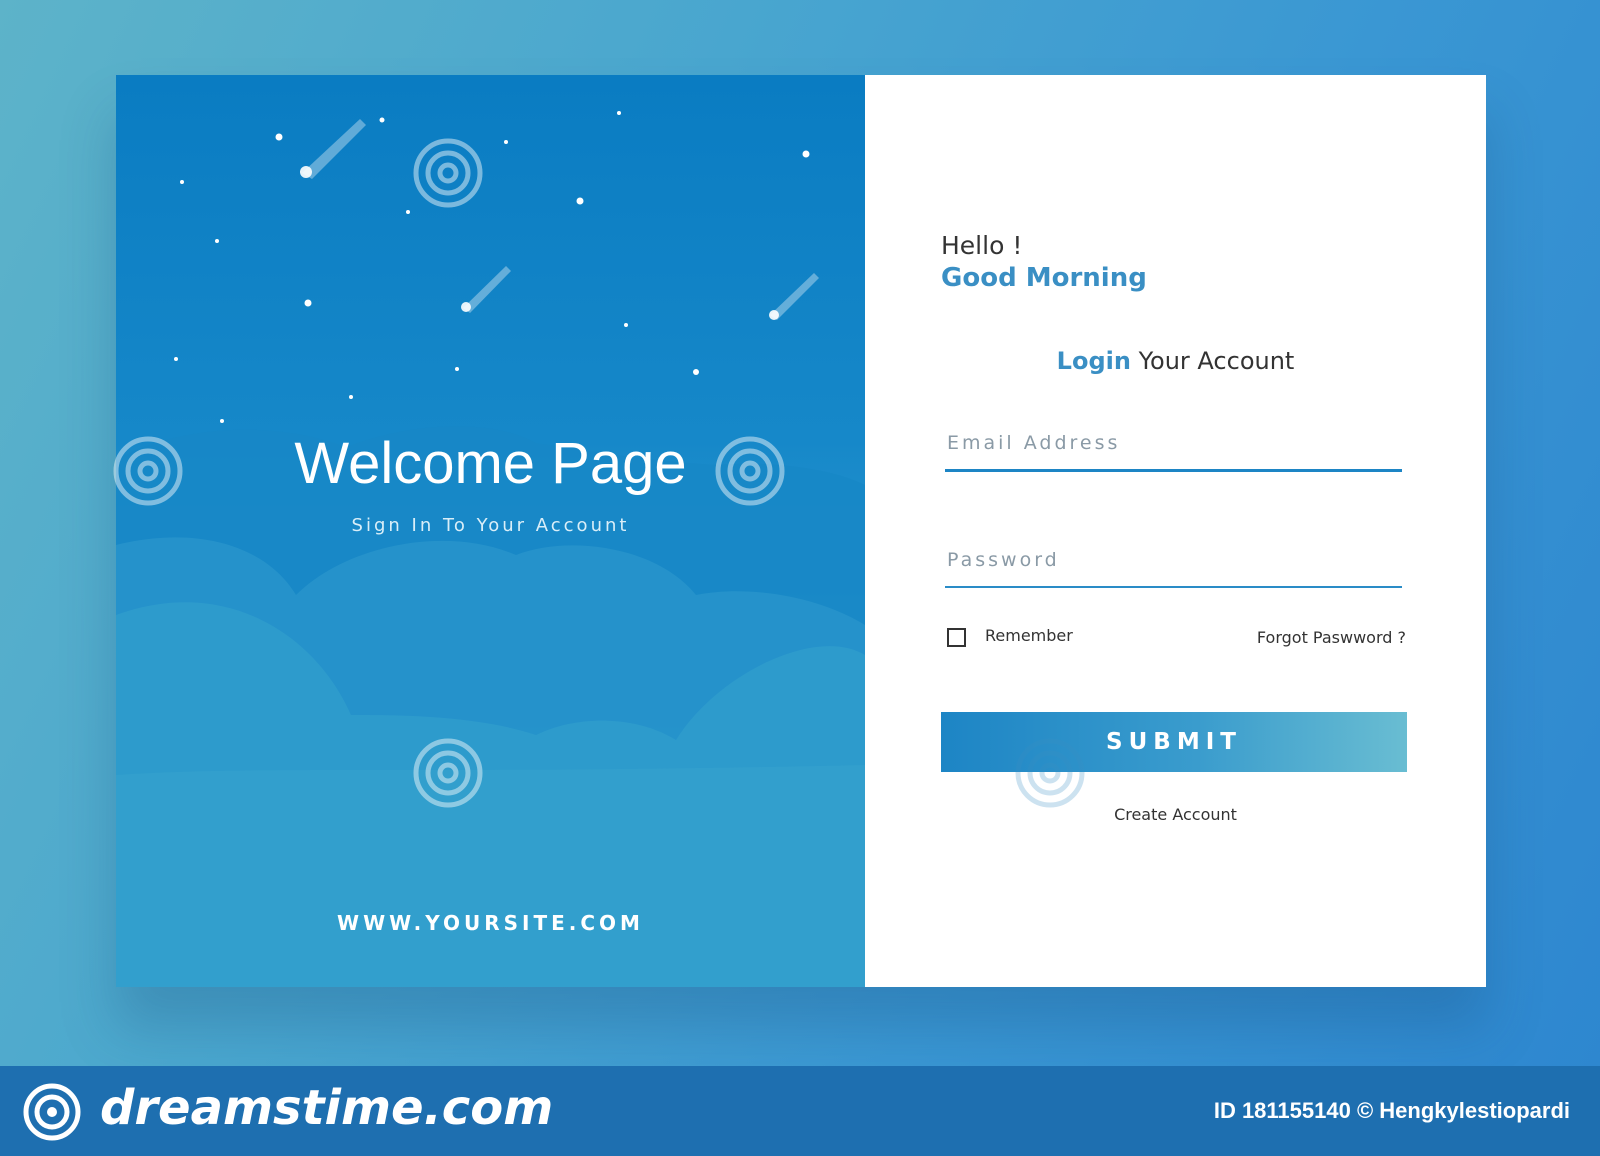 The width and height of the screenshot is (1600, 1156). What do you see at coordinates (1173, 470) in the screenshot?
I see `email-underline` at bounding box center [1173, 470].